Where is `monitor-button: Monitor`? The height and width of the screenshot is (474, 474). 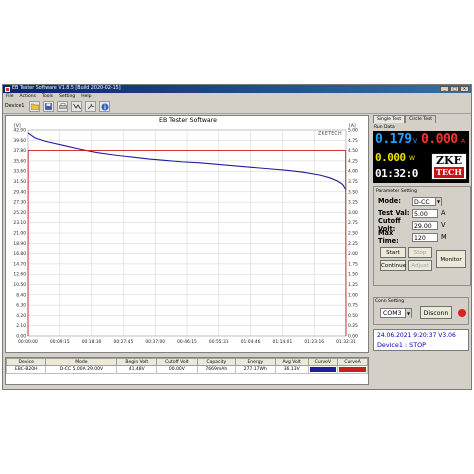 monitor-button: Monitor is located at coordinates (451, 259).